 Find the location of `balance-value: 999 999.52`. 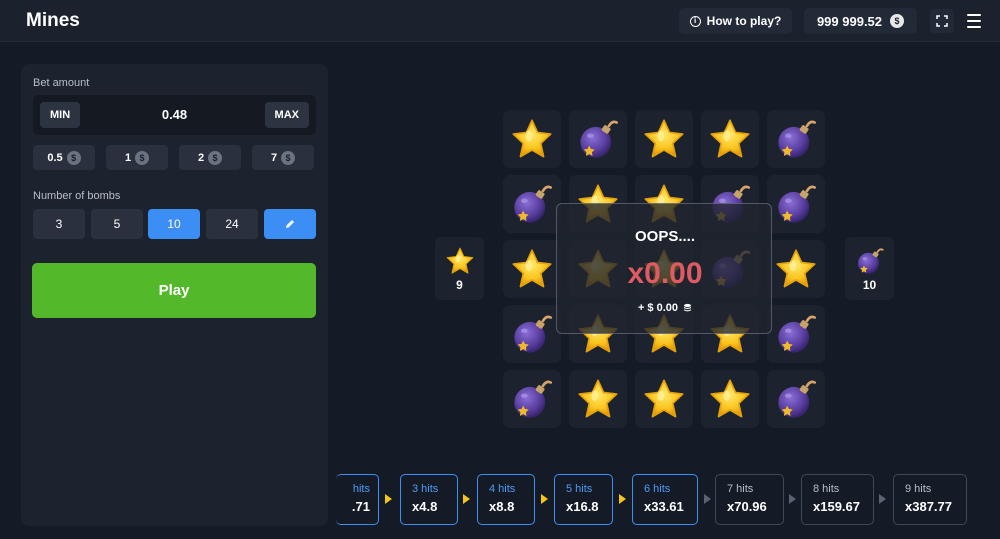

balance-value: 999 999.52 is located at coordinates (849, 21).